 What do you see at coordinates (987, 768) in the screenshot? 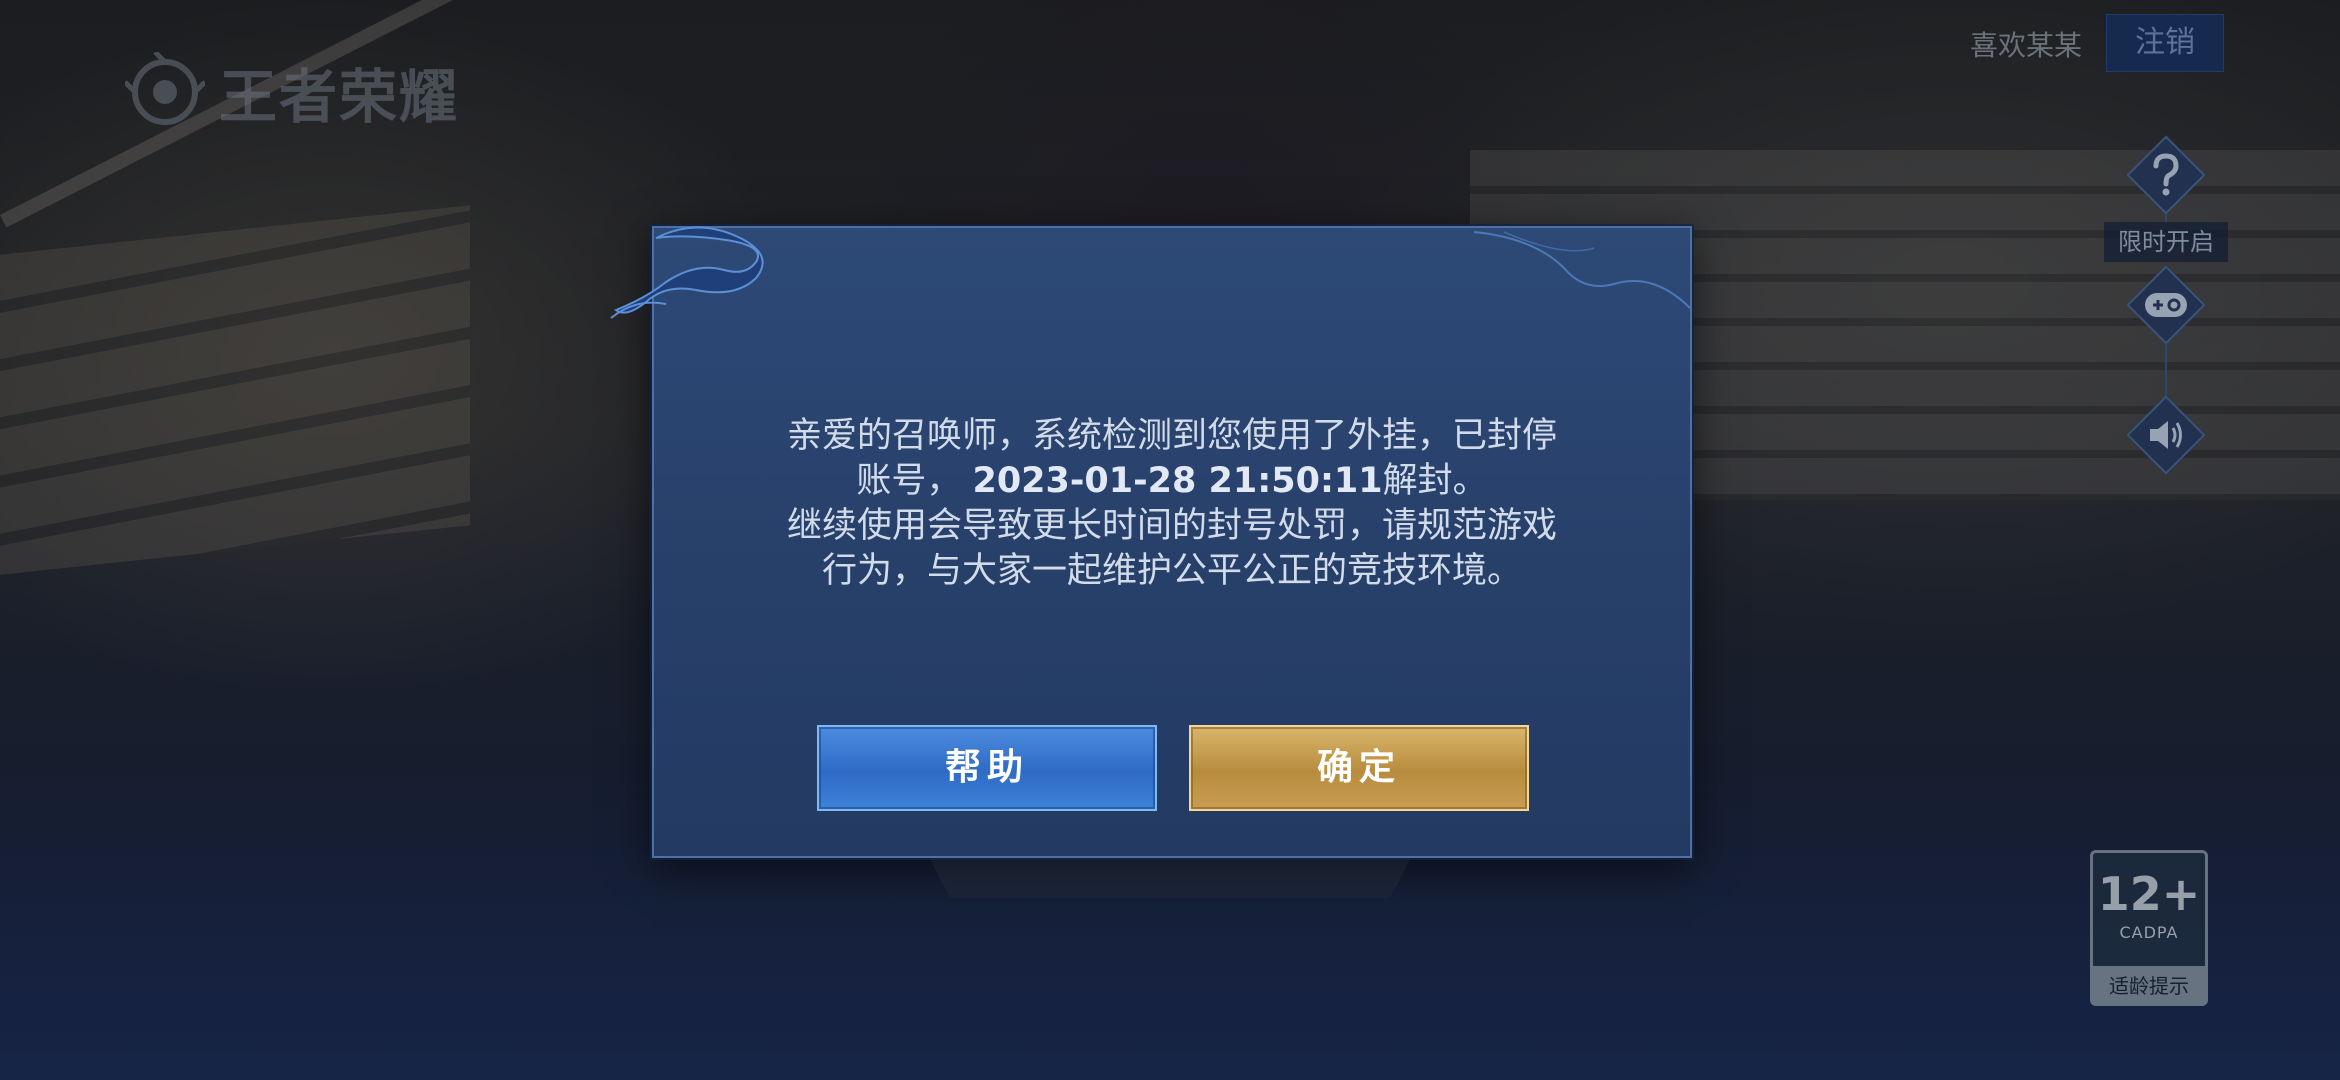
I see `help-button: 帮助` at bounding box center [987, 768].